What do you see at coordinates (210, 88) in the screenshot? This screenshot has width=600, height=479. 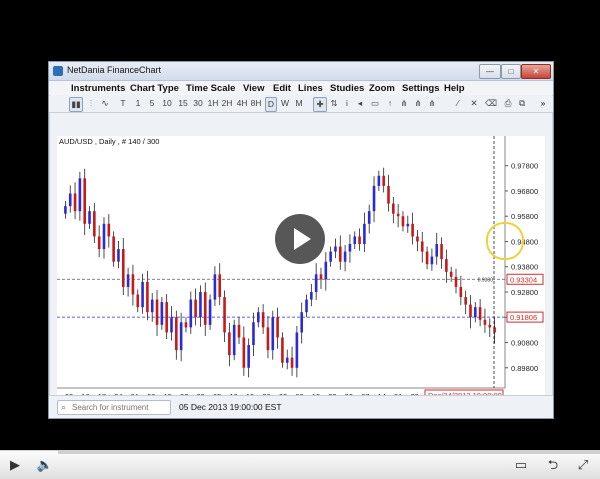 I see `menu-time-scale: Time Scale` at bounding box center [210, 88].